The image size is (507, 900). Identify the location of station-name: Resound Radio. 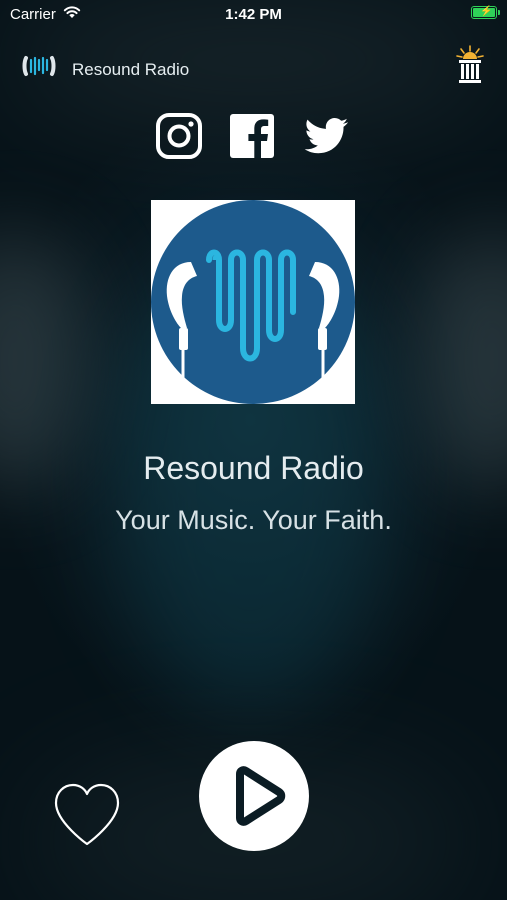
(253, 468).